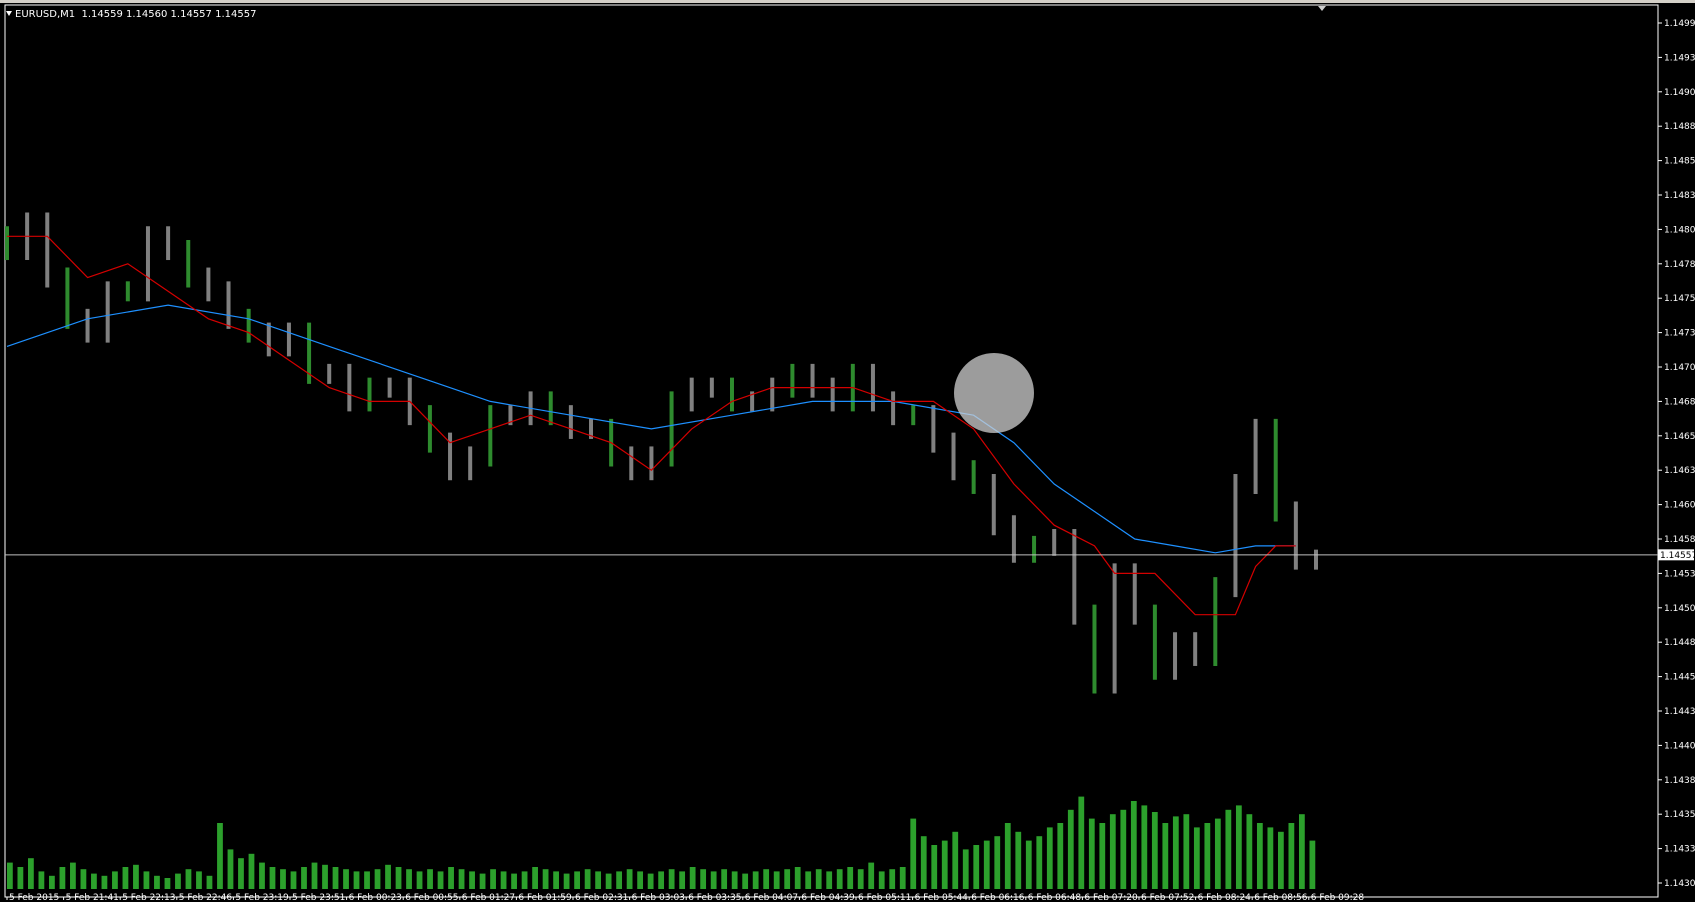 This screenshot has width=1695, height=902. I want to click on price-tick-label: 1.14380, so click(1679, 781).